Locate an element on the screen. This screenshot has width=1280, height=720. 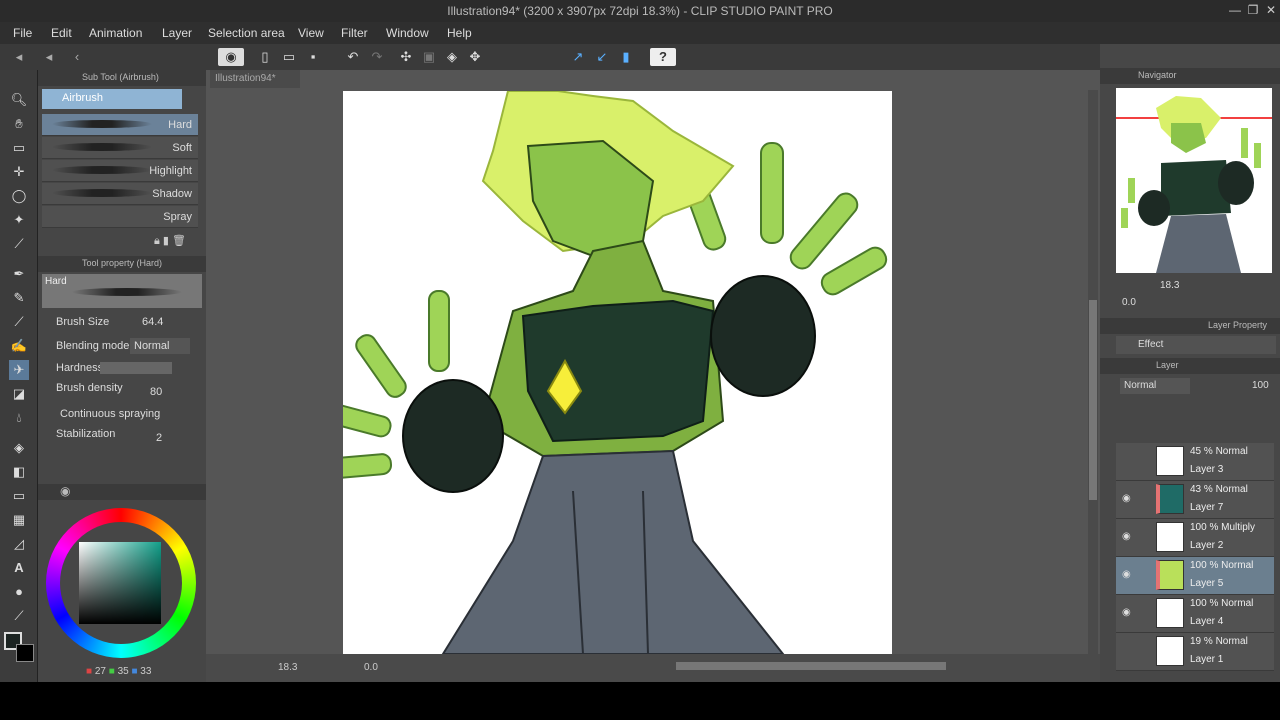
panel-arrow-icon: ◂ is located at coordinates (49, 57).